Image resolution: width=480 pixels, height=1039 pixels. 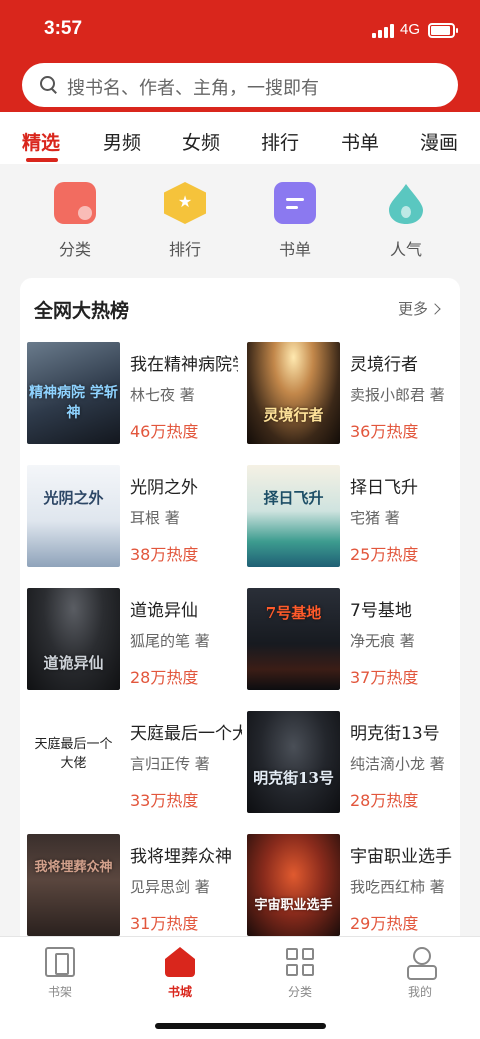 I want to click on search-bar: 搜书名、作者、主角，一搜即有, so click(x=240, y=85).